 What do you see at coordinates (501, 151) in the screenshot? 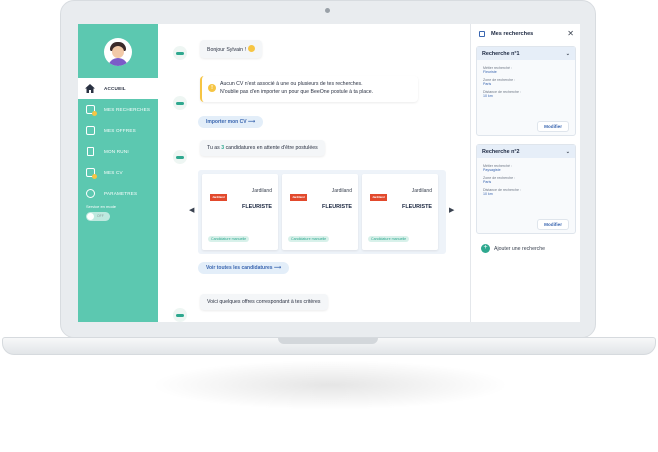
I see `search-title: Recherche n°2` at bounding box center [501, 151].